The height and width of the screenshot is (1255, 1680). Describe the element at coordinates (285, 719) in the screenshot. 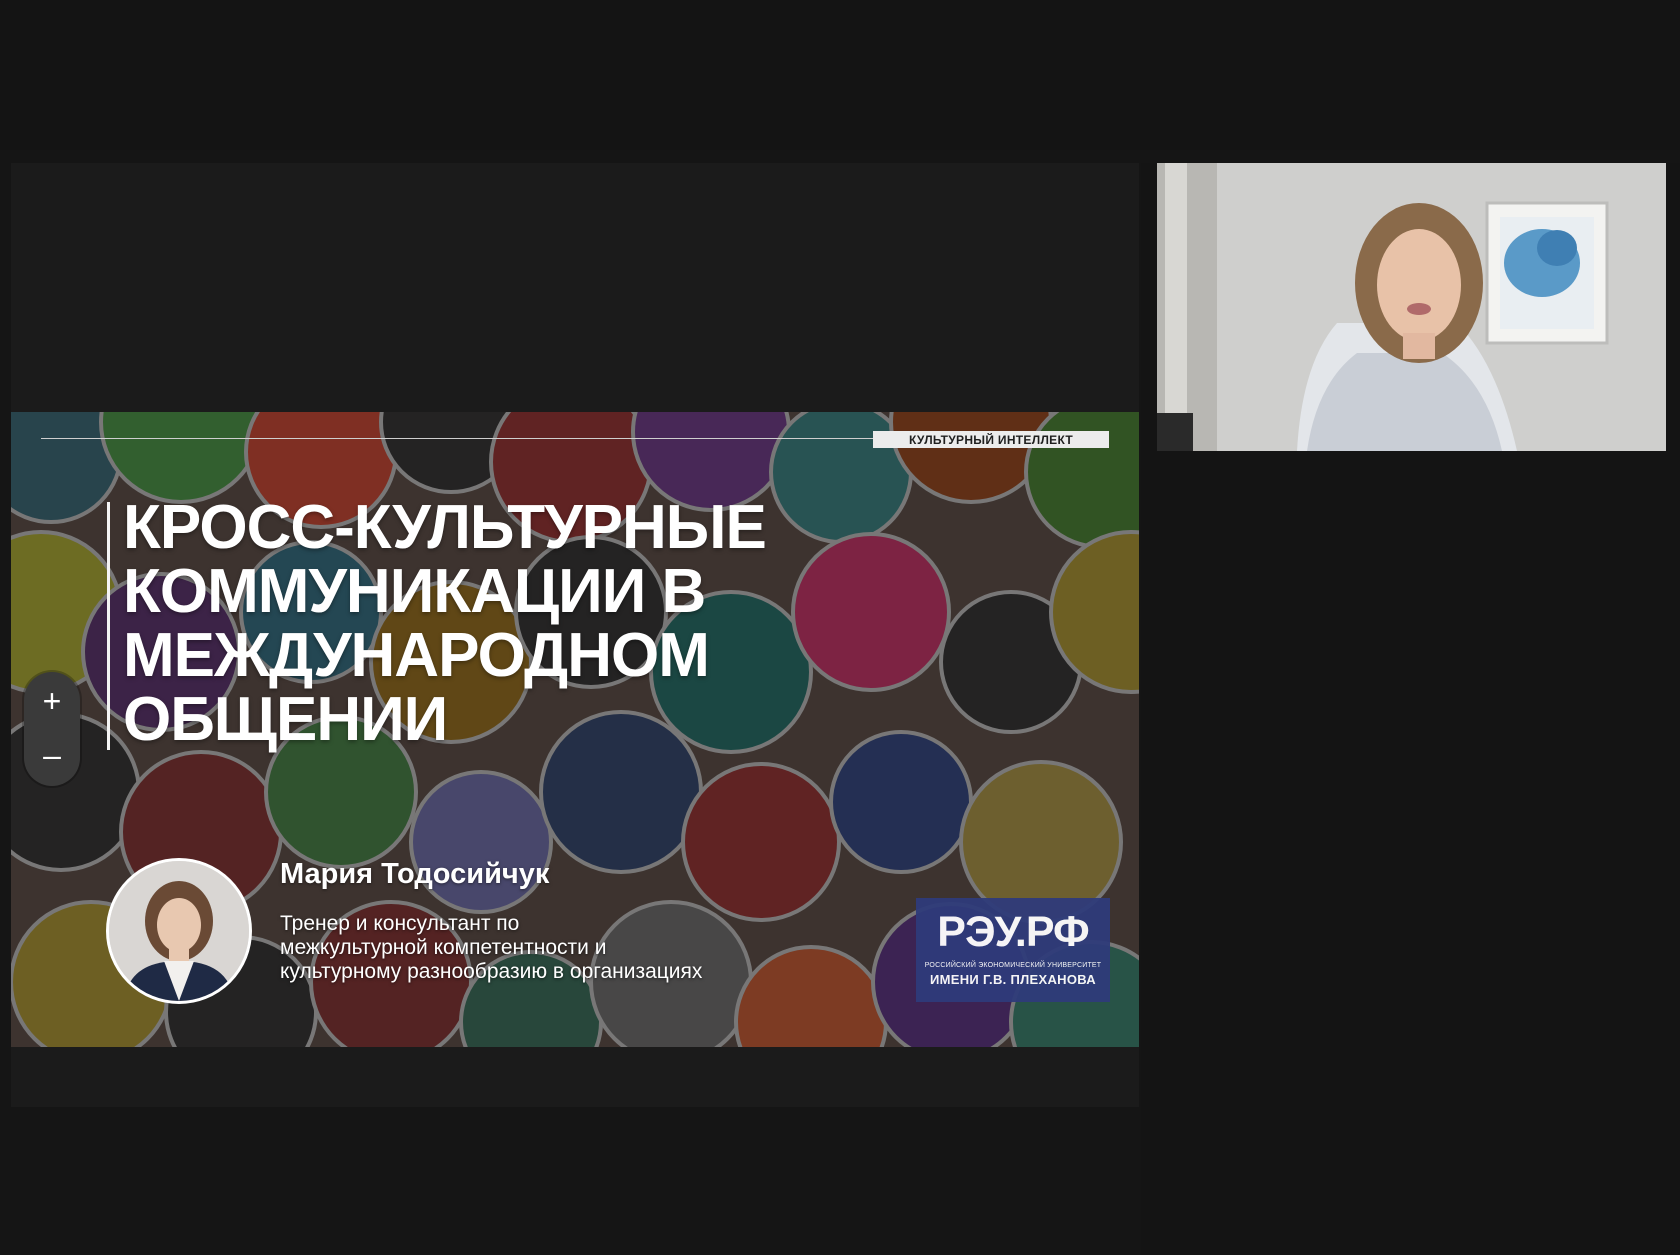

I see `slide-title-line: ОБЩЕНИИ` at that location.